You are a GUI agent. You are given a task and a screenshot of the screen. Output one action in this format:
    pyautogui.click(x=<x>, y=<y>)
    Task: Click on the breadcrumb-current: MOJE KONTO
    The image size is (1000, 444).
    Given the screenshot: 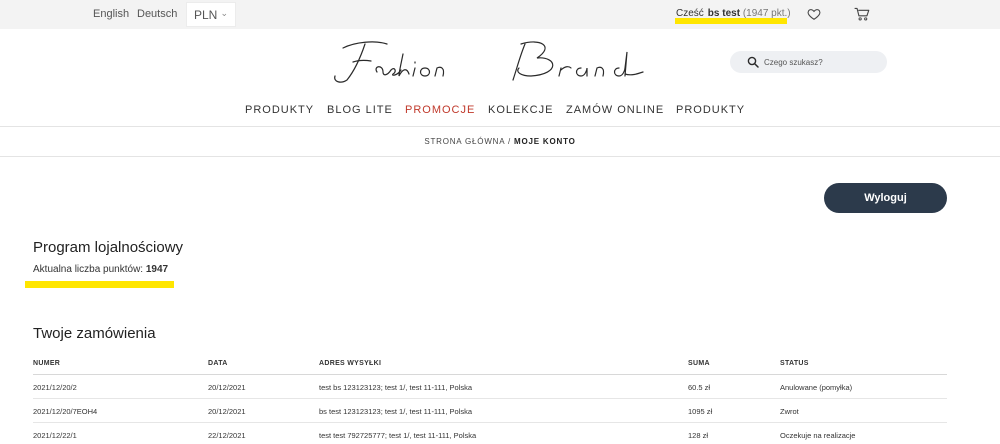 What is the action you would take?
    pyautogui.click(x=545, y=141)
    